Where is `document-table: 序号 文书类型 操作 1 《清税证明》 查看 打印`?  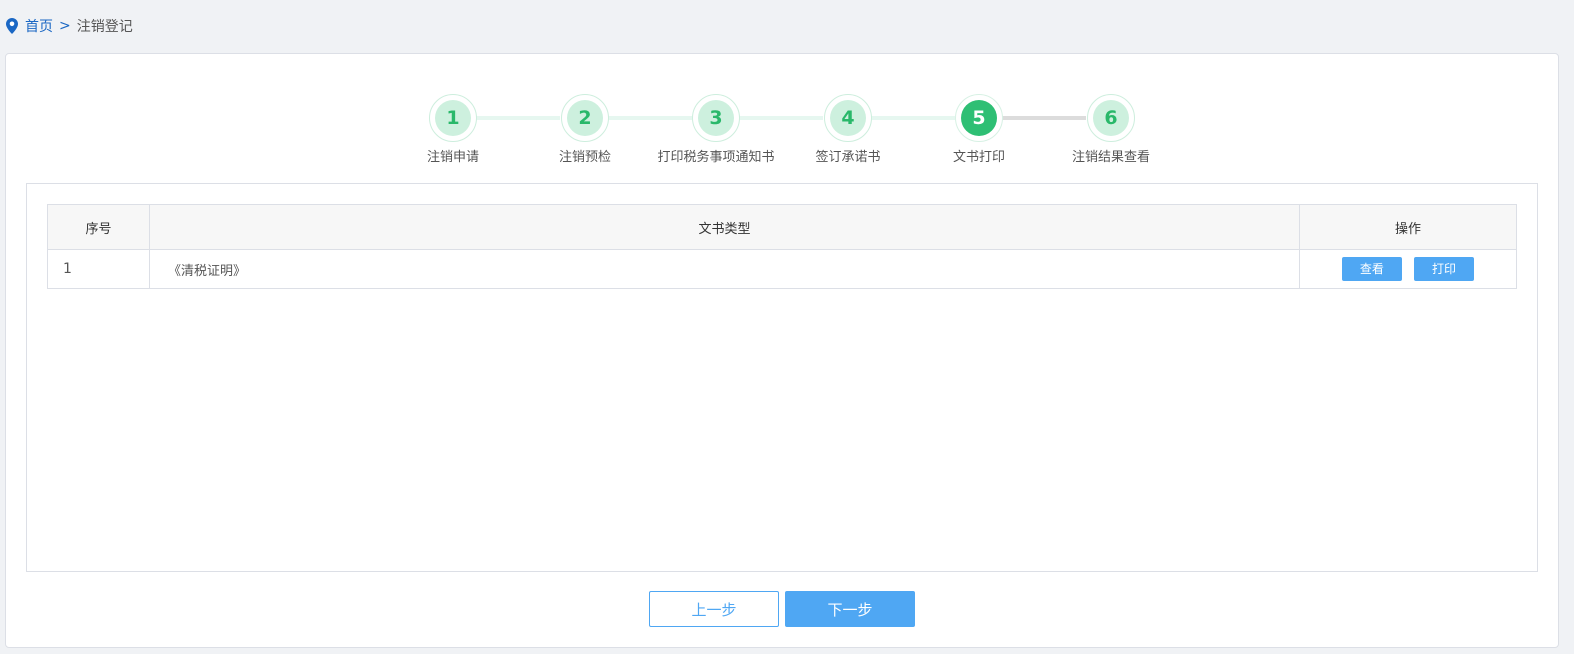 document-table: 序号 文书类型 操作 1 《清税证明》 查看 打印 is located at coordinates (782, 246).